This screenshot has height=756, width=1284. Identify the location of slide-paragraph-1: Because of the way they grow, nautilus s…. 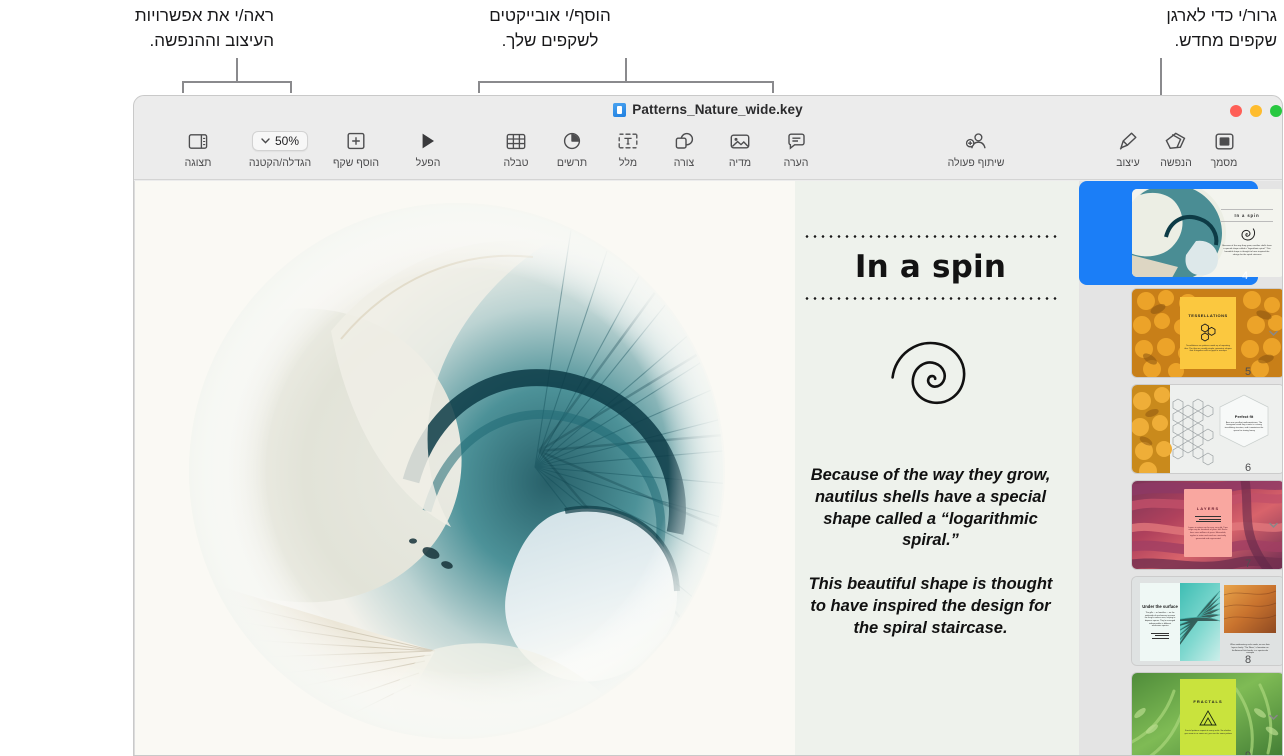
(931, 508).